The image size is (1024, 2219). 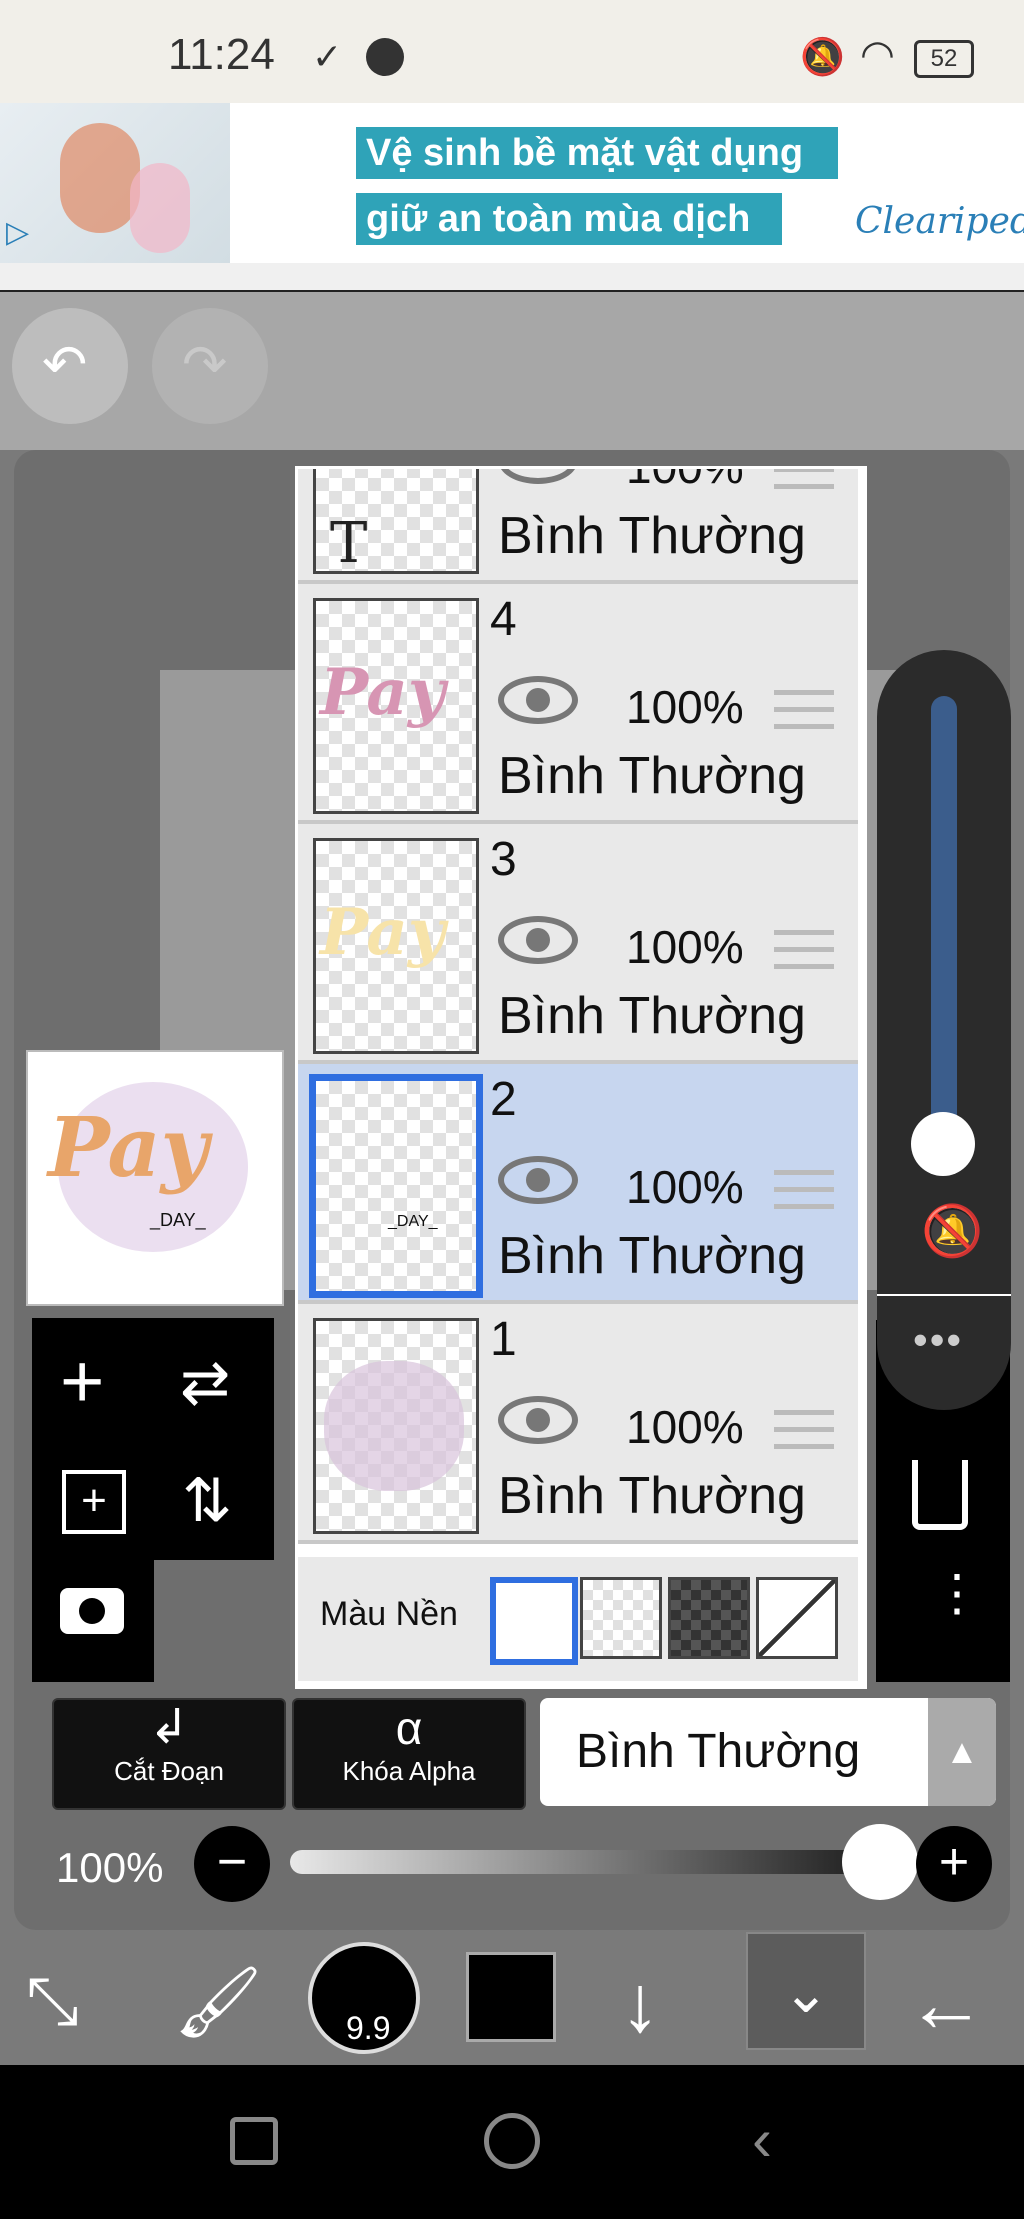 What do you see at coordinates (938, 1340) in the screenshot?
I see `more-dots-icon: •••` at bounding box center [938, 1340].